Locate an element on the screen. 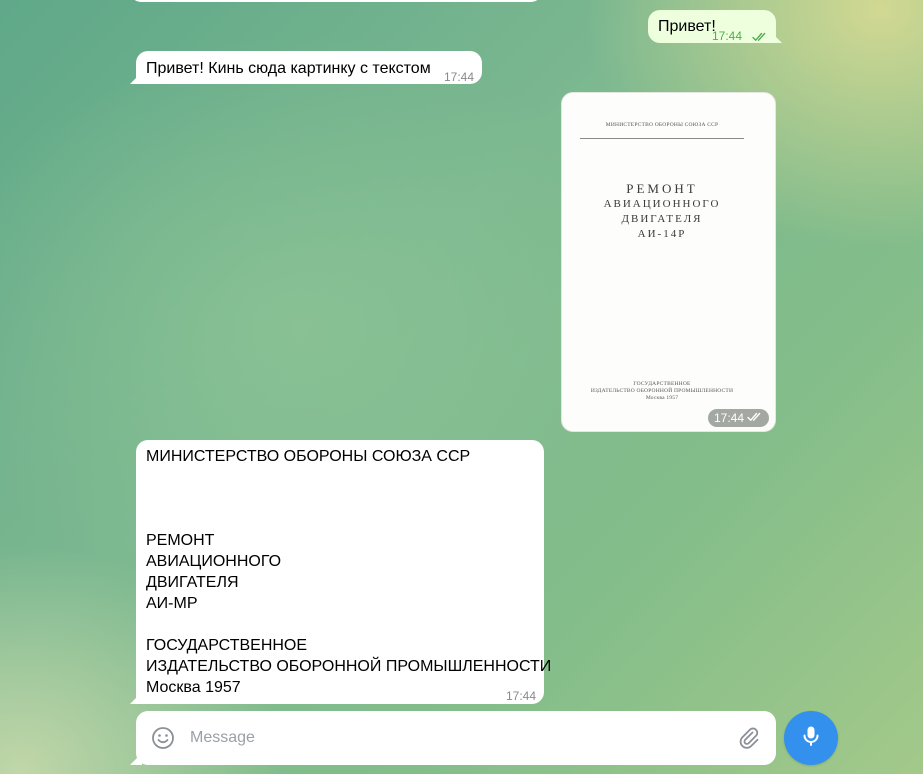  document-title-line: АВИАЦИОННОГО is located at coordinates (662, 204).